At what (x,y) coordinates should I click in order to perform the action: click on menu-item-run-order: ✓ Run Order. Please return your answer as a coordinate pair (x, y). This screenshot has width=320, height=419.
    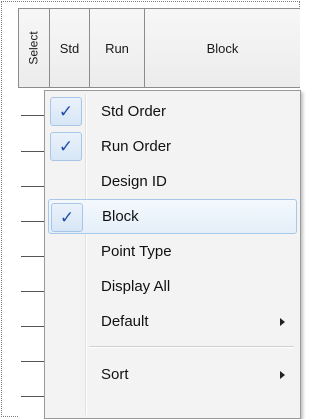
    Looking at the image, I should click on (172, 146).